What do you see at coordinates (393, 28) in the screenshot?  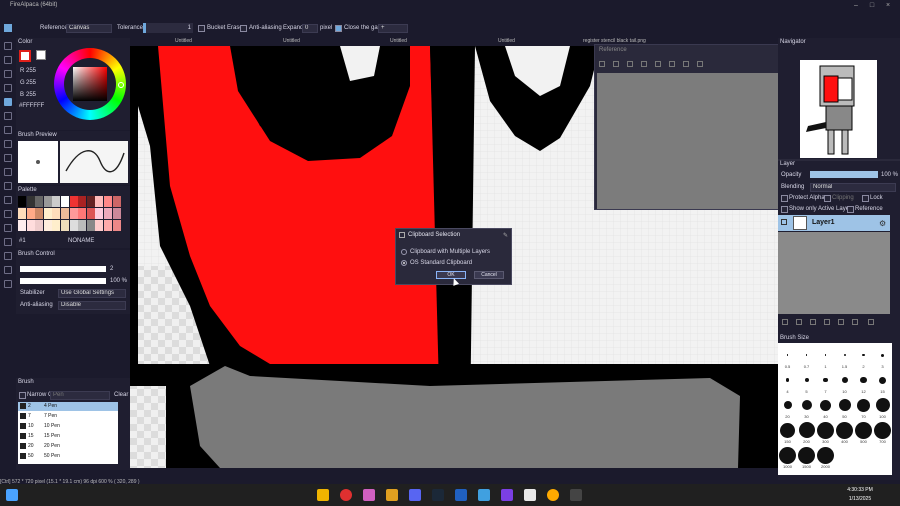 I see `close-gap-select: +` at bounding box center [393, 28].